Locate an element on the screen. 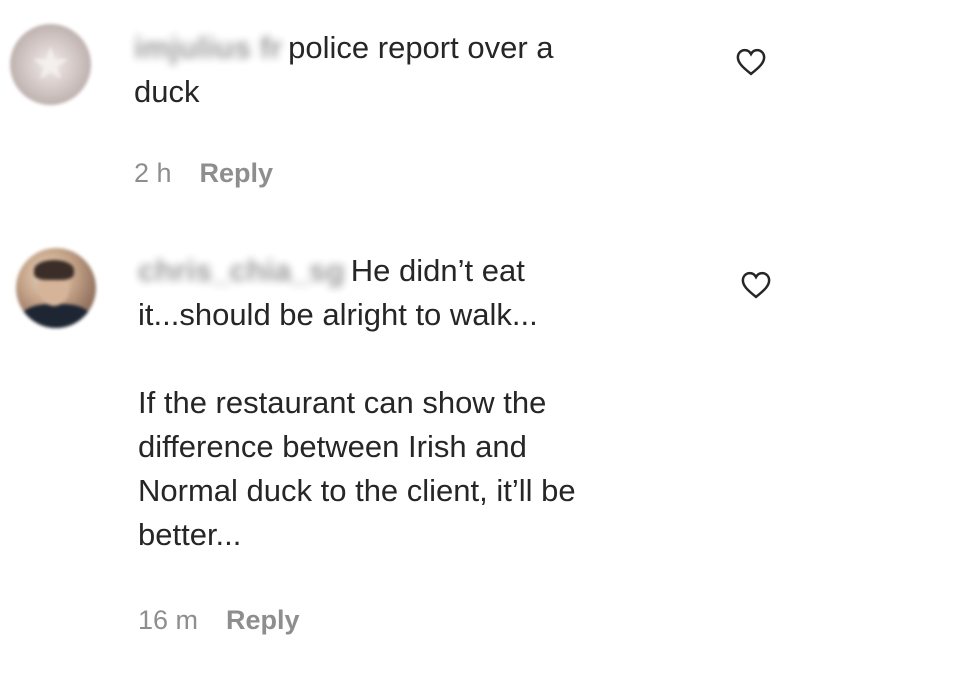 Image resolution: width=980 pixels, height=684 pixels. comment-text: imjulius fr police report over a duck is located at coordinates (394, 70).